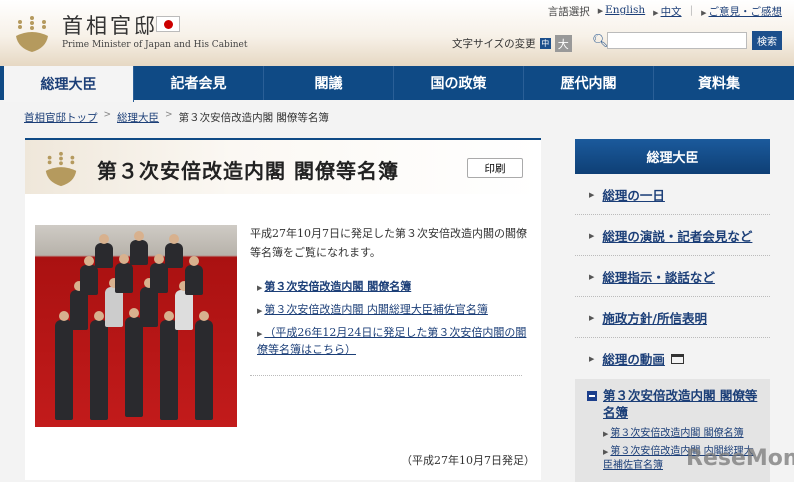 This screenshot has width=794, height=482. Describe the element at coordinates (168, 24) in the screenshot. I see `japan-flag-icon` at that location.